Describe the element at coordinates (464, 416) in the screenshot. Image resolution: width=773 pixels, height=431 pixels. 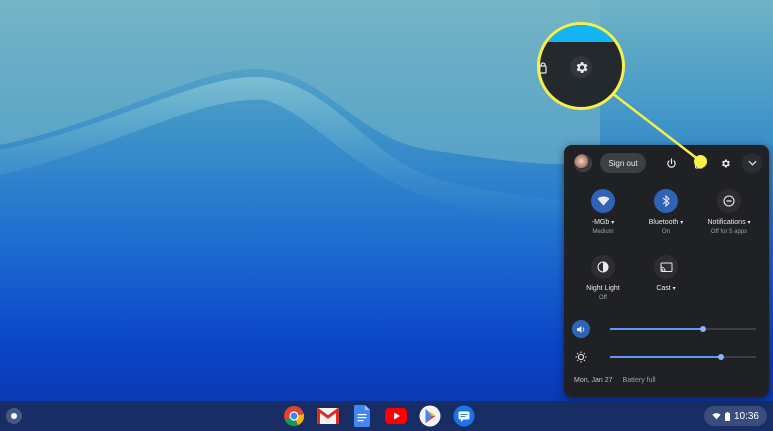
I see `messages-icon` at that location.